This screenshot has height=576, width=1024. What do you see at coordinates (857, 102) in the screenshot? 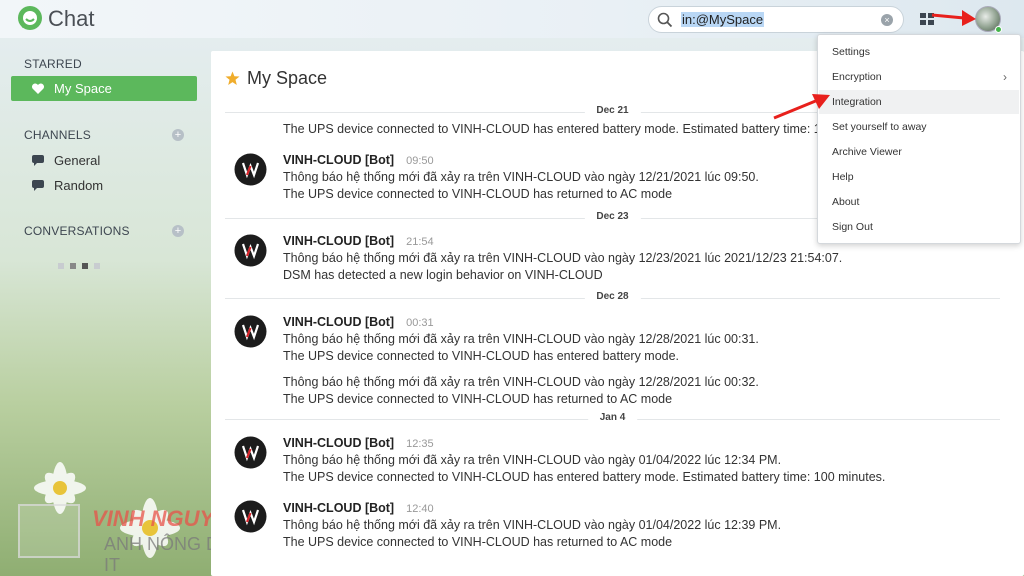
I see `menu-item-label: Integration` at bounding box center [857, 102].